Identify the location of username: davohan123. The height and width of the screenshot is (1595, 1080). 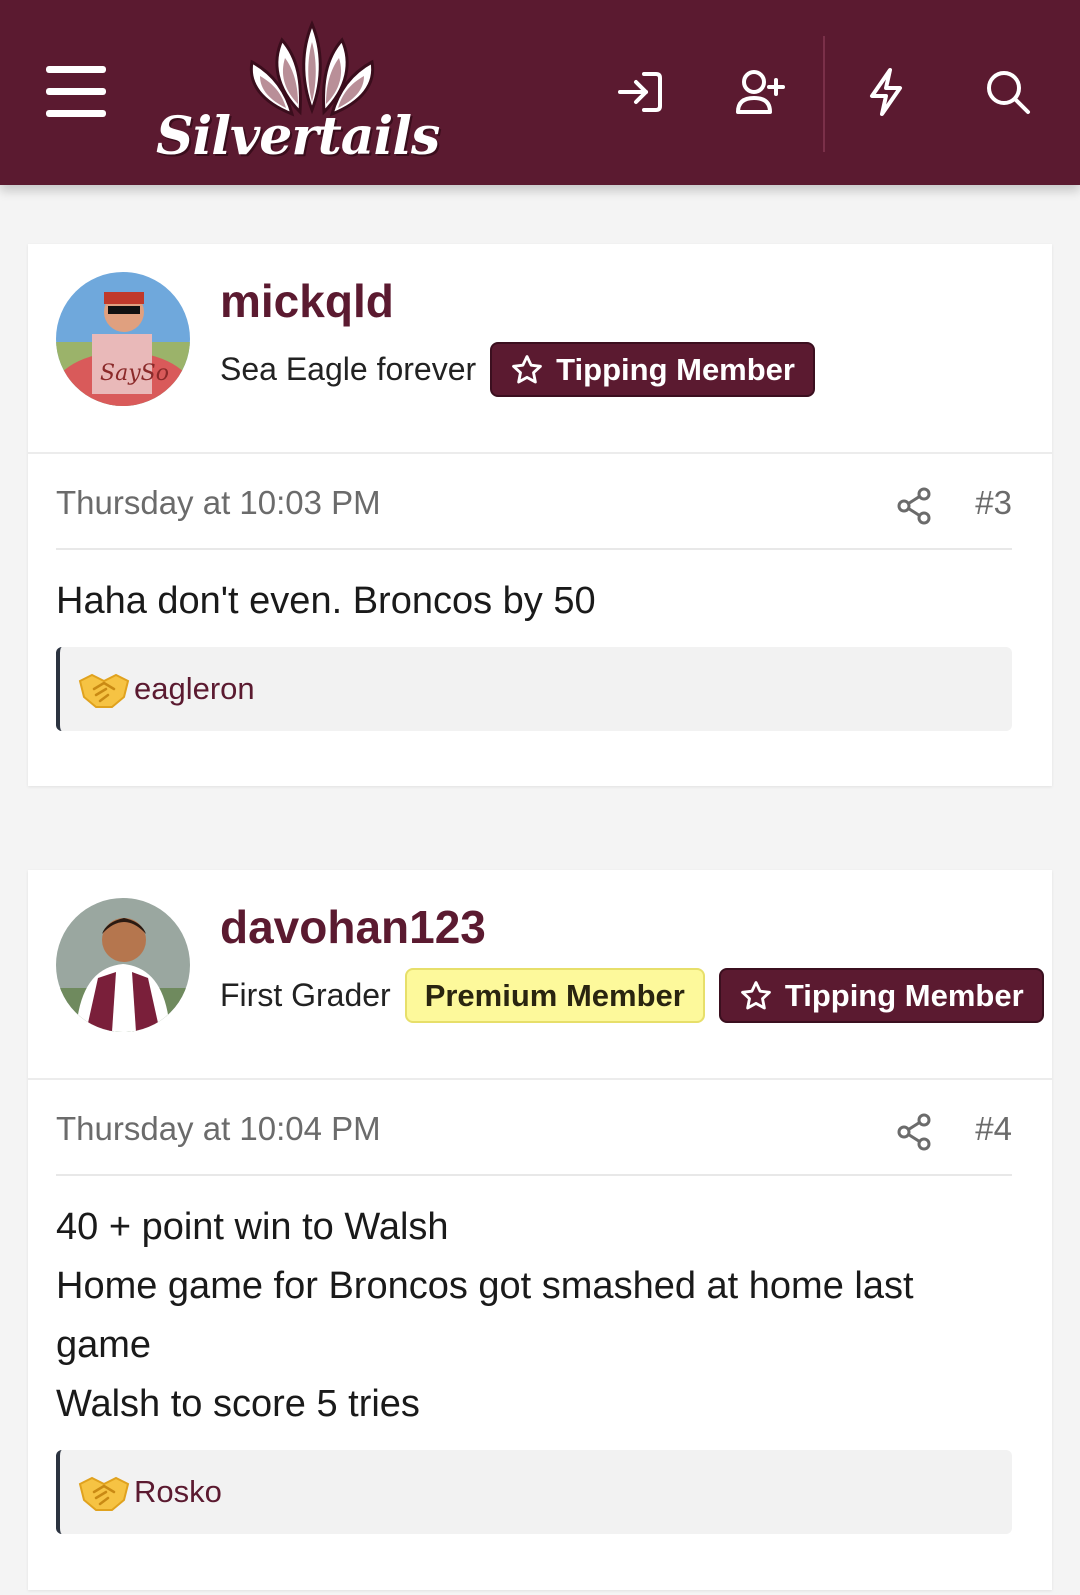
(353, 927).